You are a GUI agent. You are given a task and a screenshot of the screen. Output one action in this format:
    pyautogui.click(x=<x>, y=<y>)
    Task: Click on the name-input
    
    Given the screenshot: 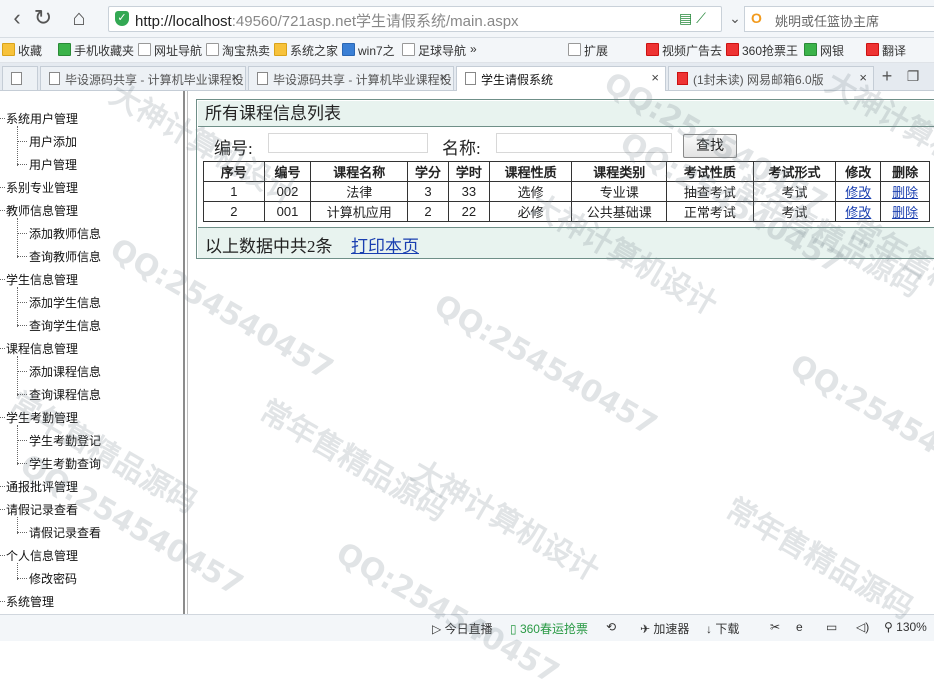 What is the action you would take?
    pyautogui.click(x=584, y=143)
    